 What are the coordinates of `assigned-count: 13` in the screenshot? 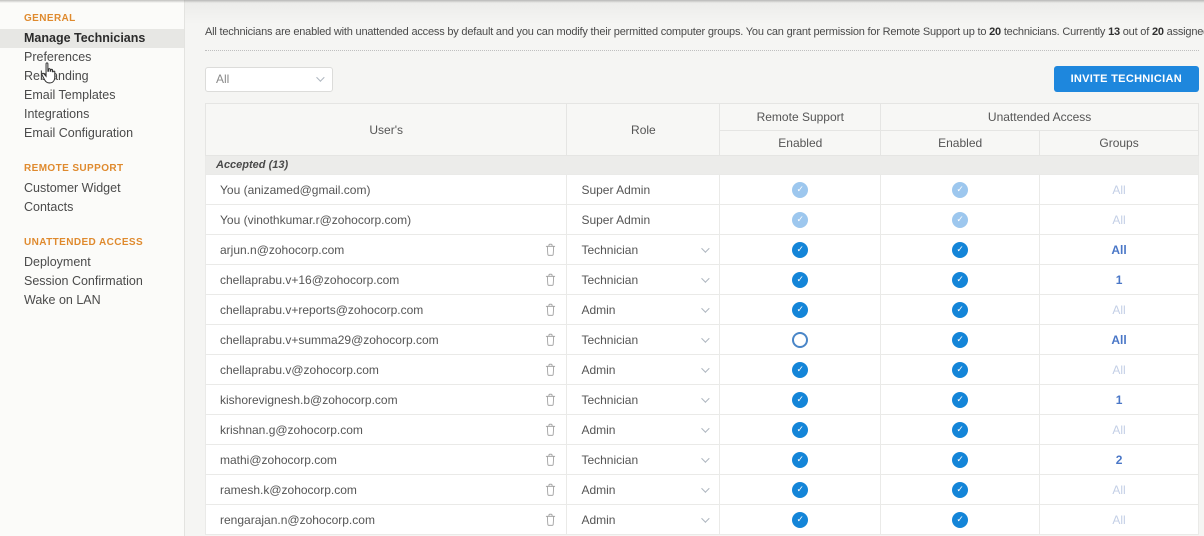 It's located at (1114, 32).